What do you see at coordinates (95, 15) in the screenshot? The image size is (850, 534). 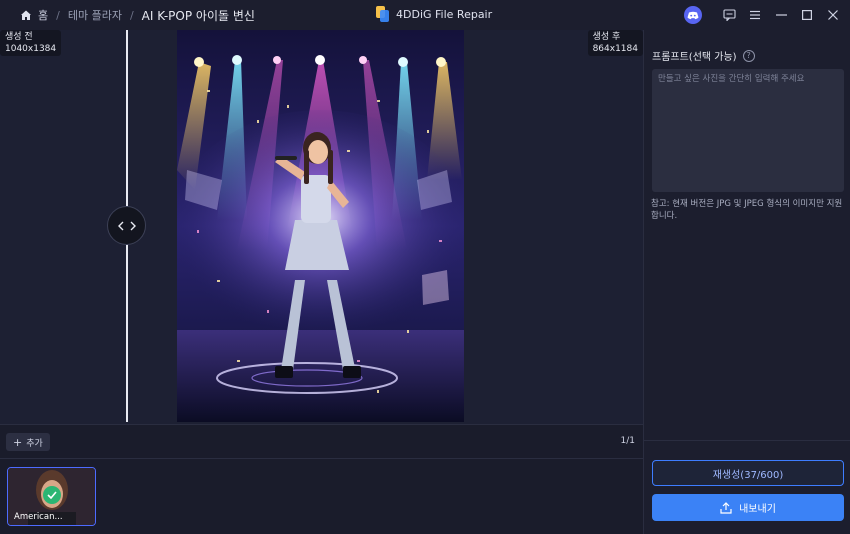 I see `breadcrumb-theme-plaza: 테마 플라자` at bounding box center [95, 15].